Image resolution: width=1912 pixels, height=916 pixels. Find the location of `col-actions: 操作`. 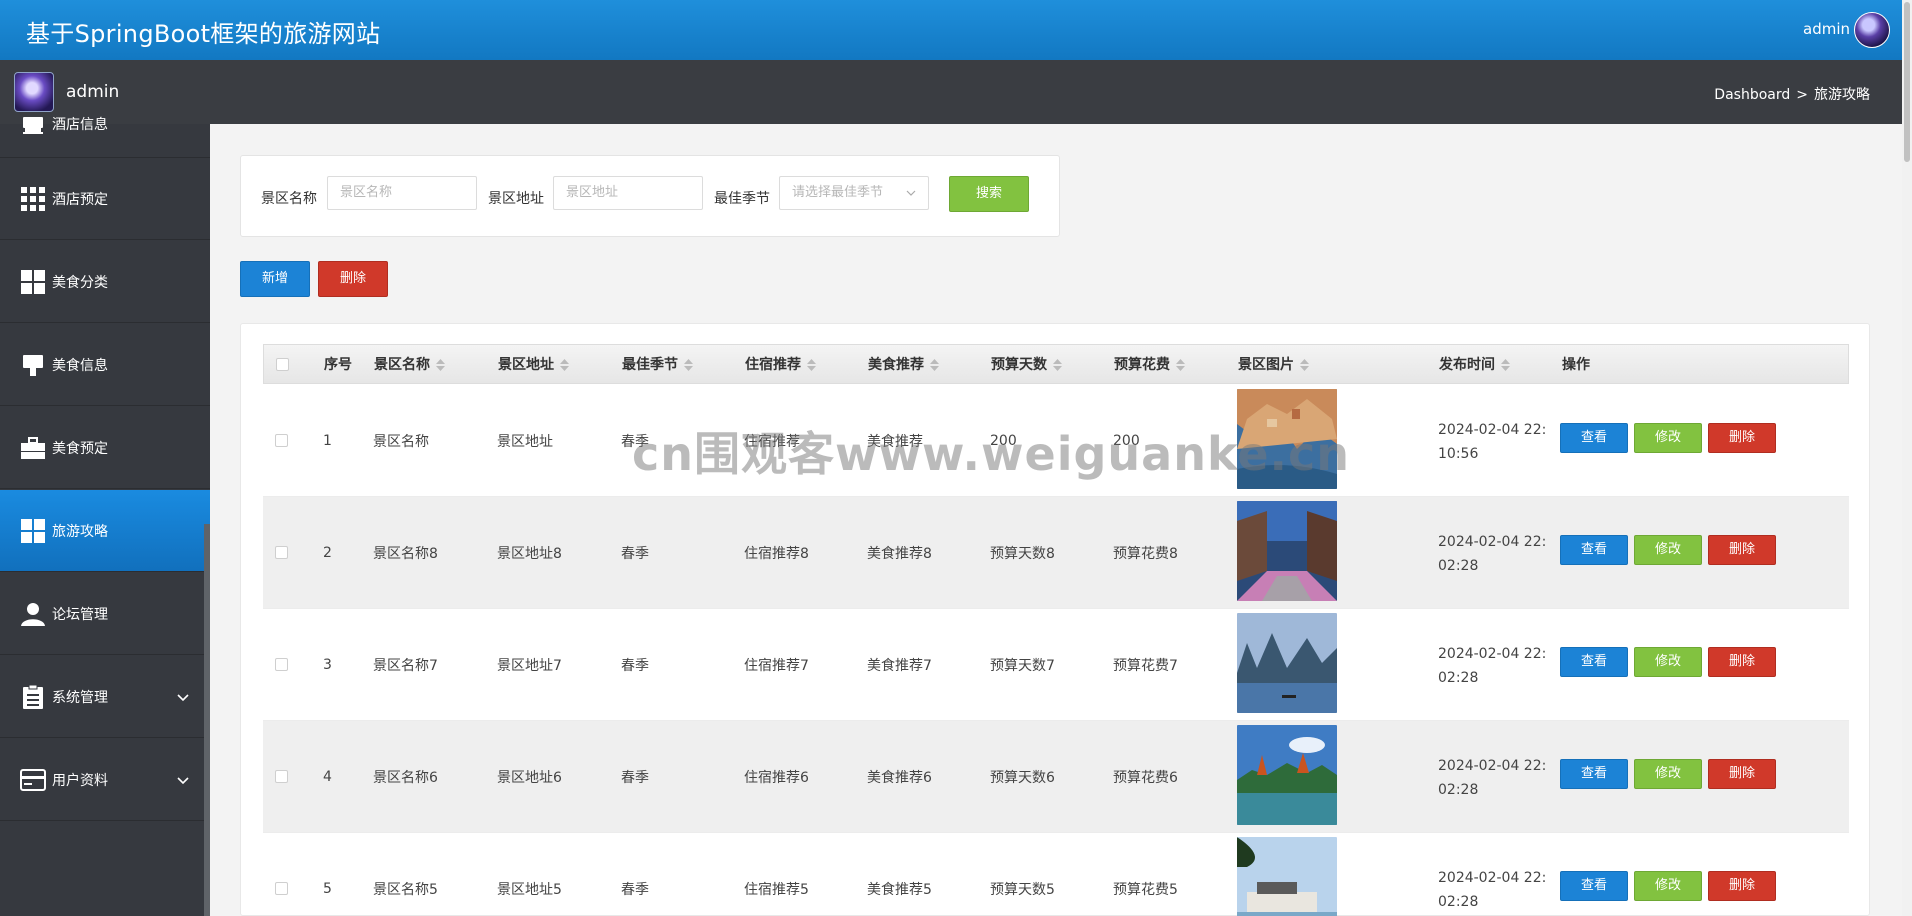

col-actions: 操作 is located at coordinates (1576, 365).